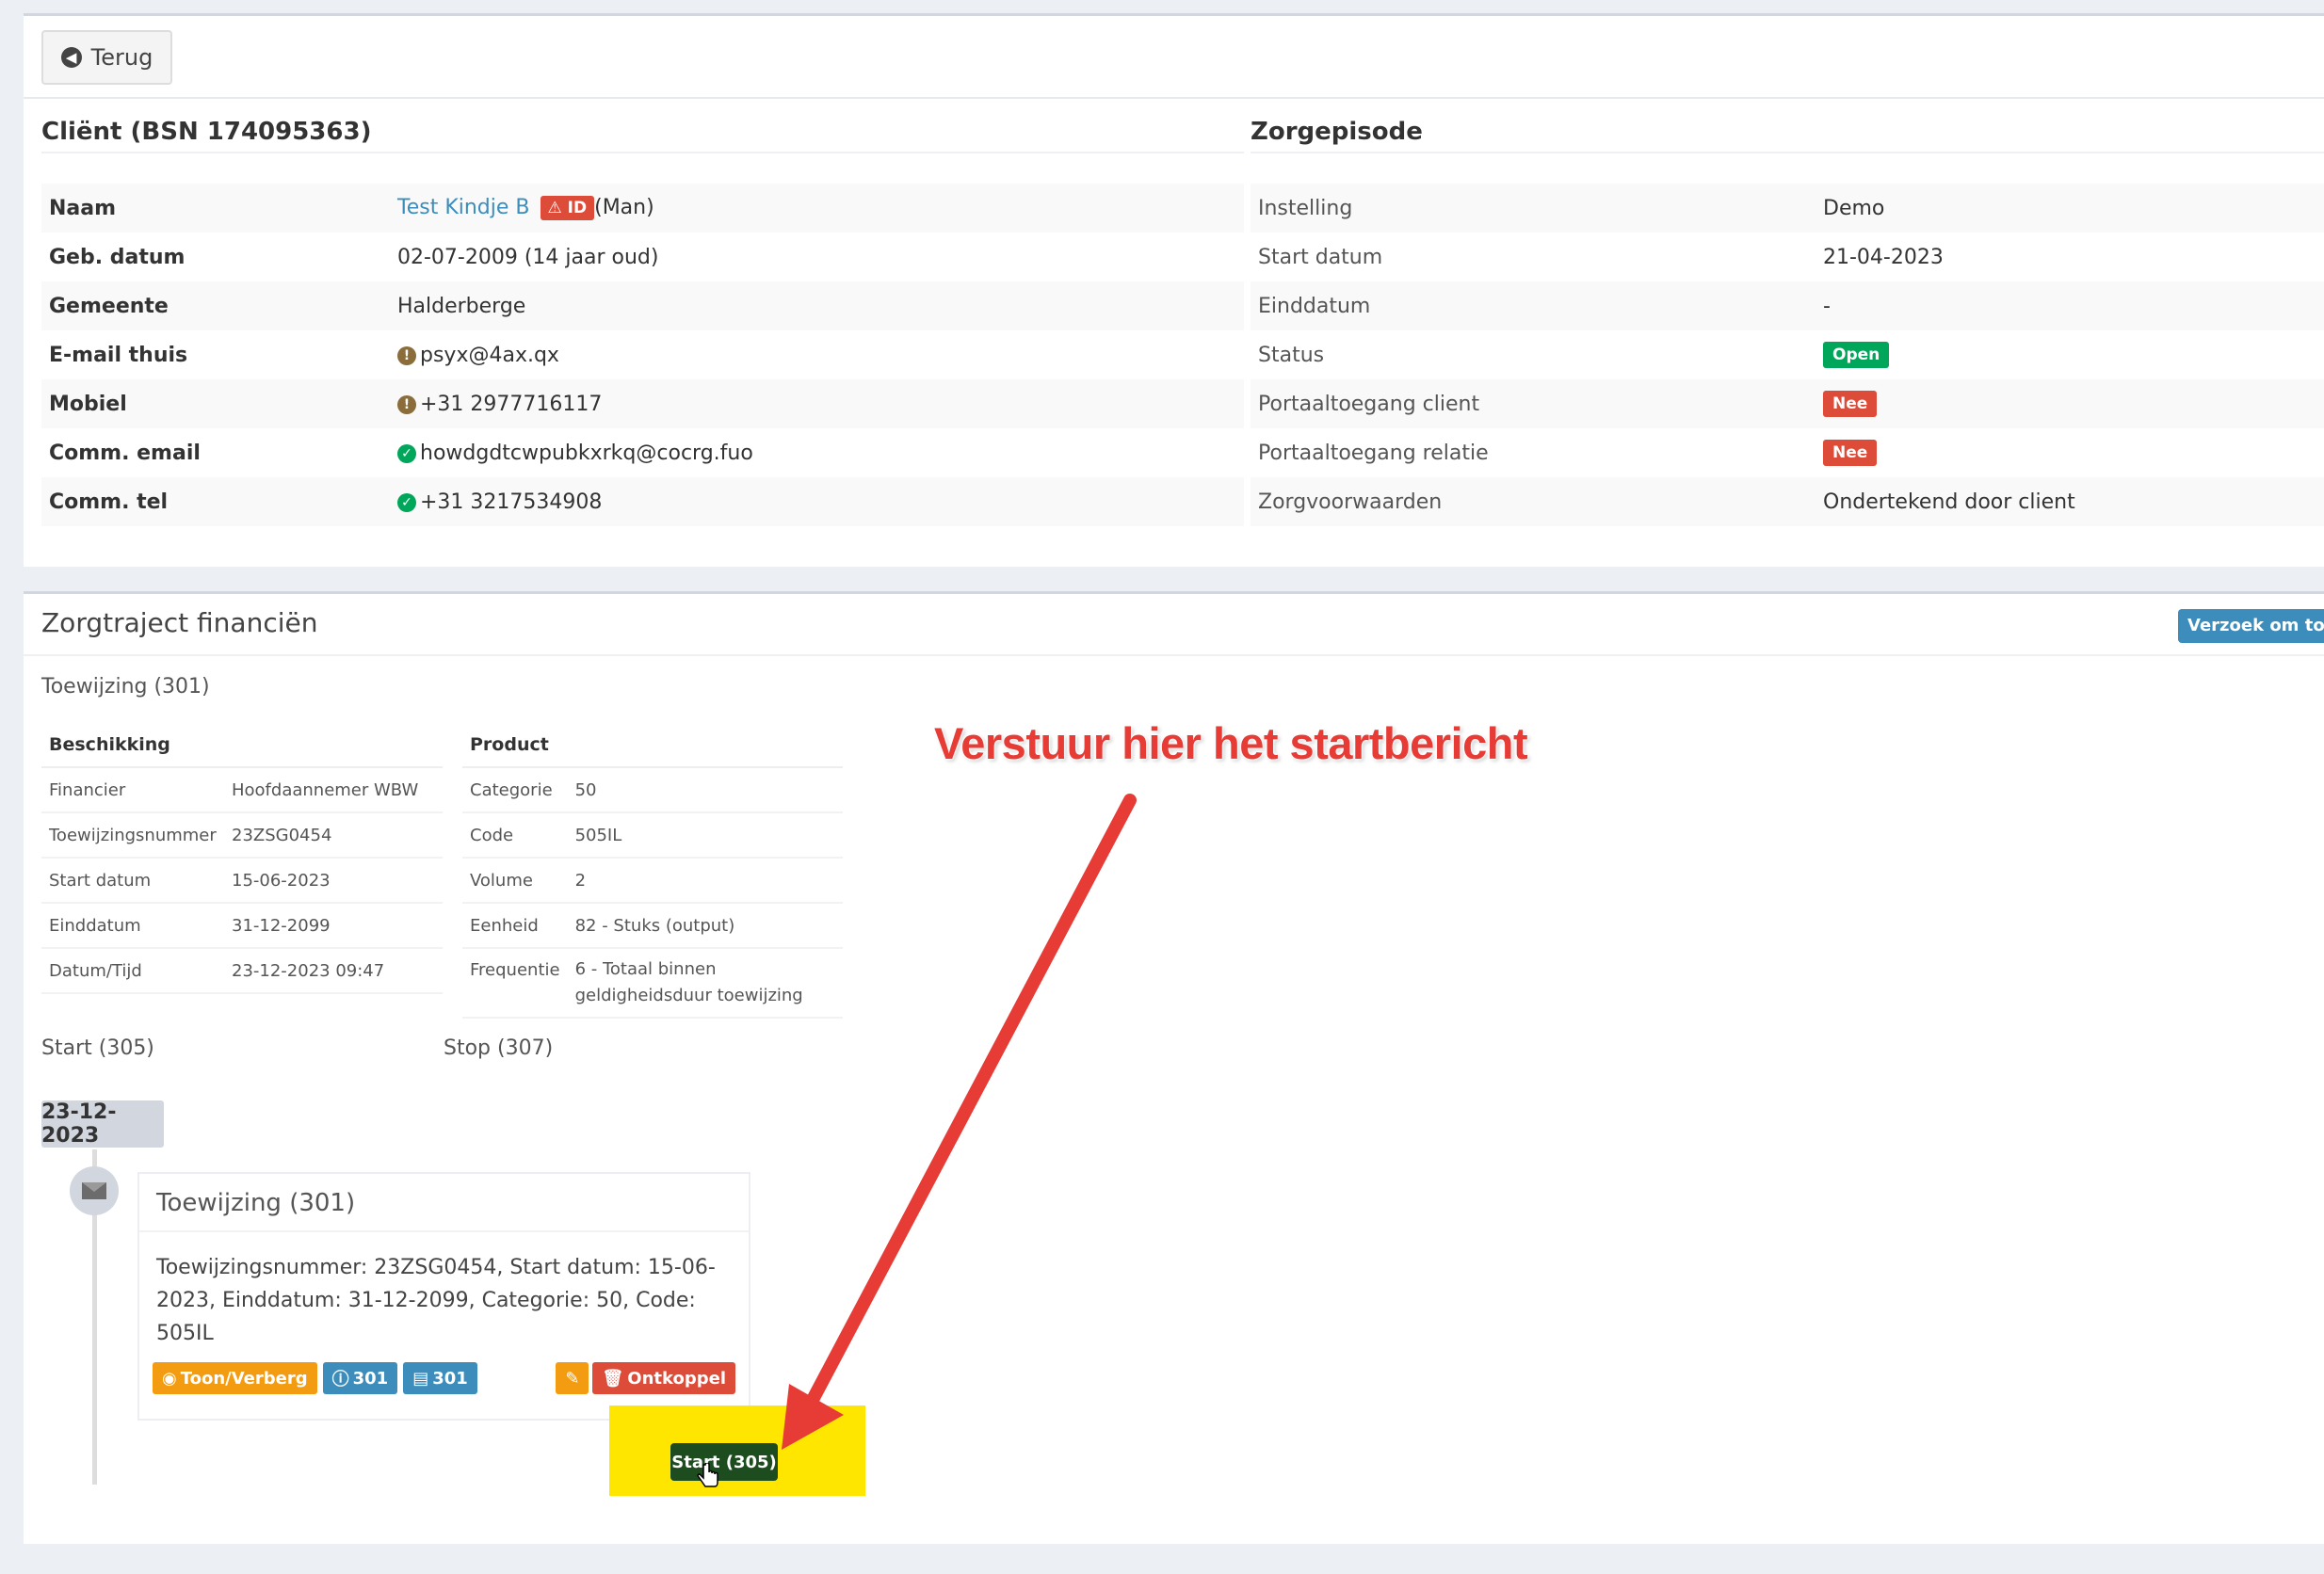 The height and width of the screenshot is (1574, 2324). I want to click on cell-label: Financier, so click(132, 790).